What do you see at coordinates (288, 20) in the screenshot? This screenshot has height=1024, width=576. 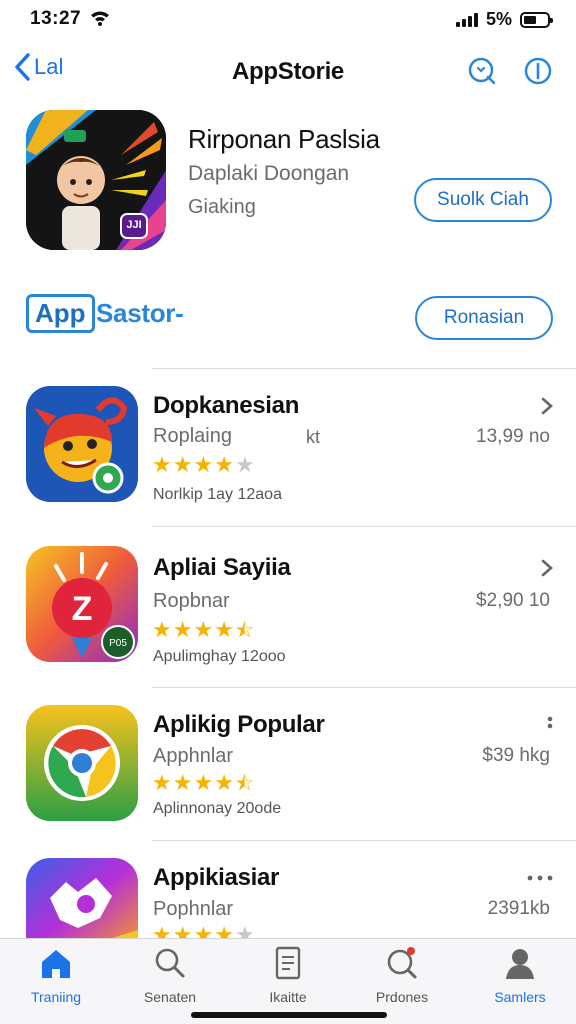 I see `status-bar: 13:27 5%` at bounding box center [288, 20].